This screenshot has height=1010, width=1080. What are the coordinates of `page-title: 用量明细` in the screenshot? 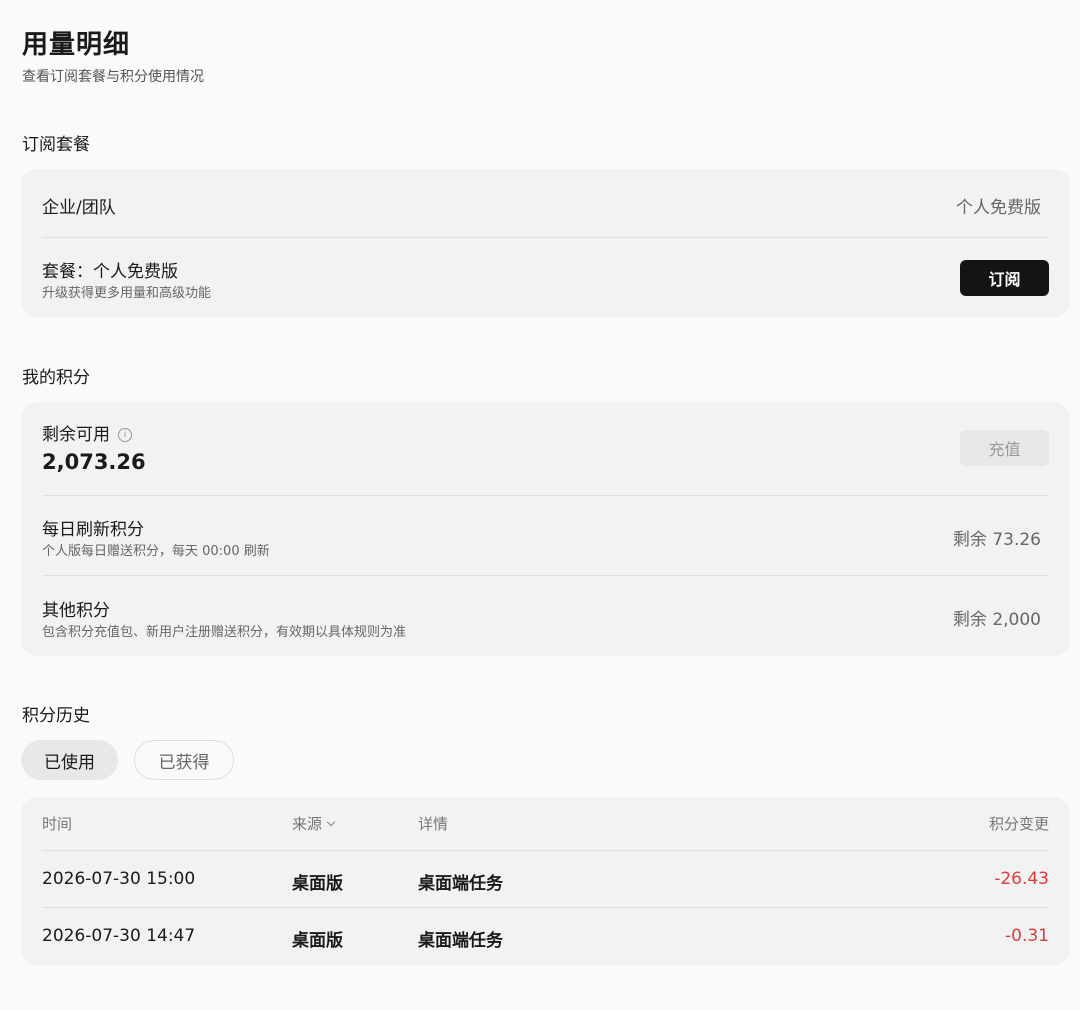 It's located at (76, 45).